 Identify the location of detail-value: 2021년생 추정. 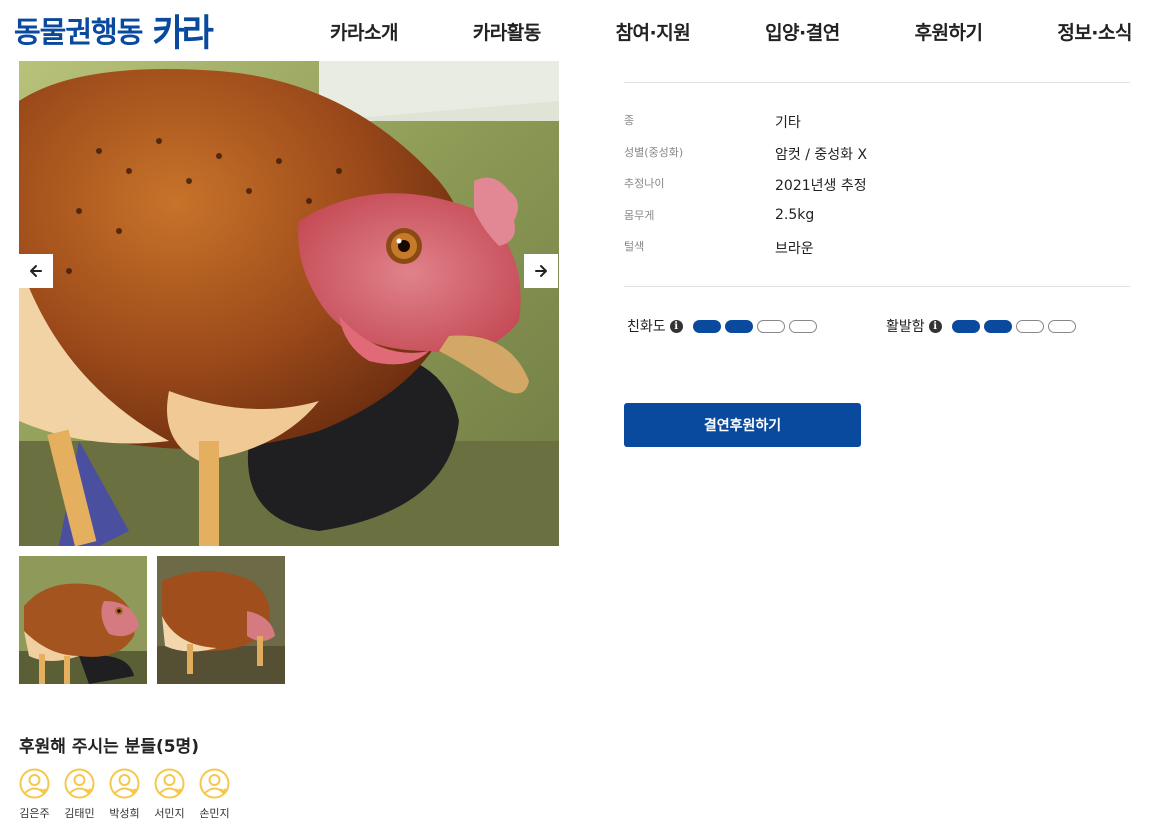
(821, 186).